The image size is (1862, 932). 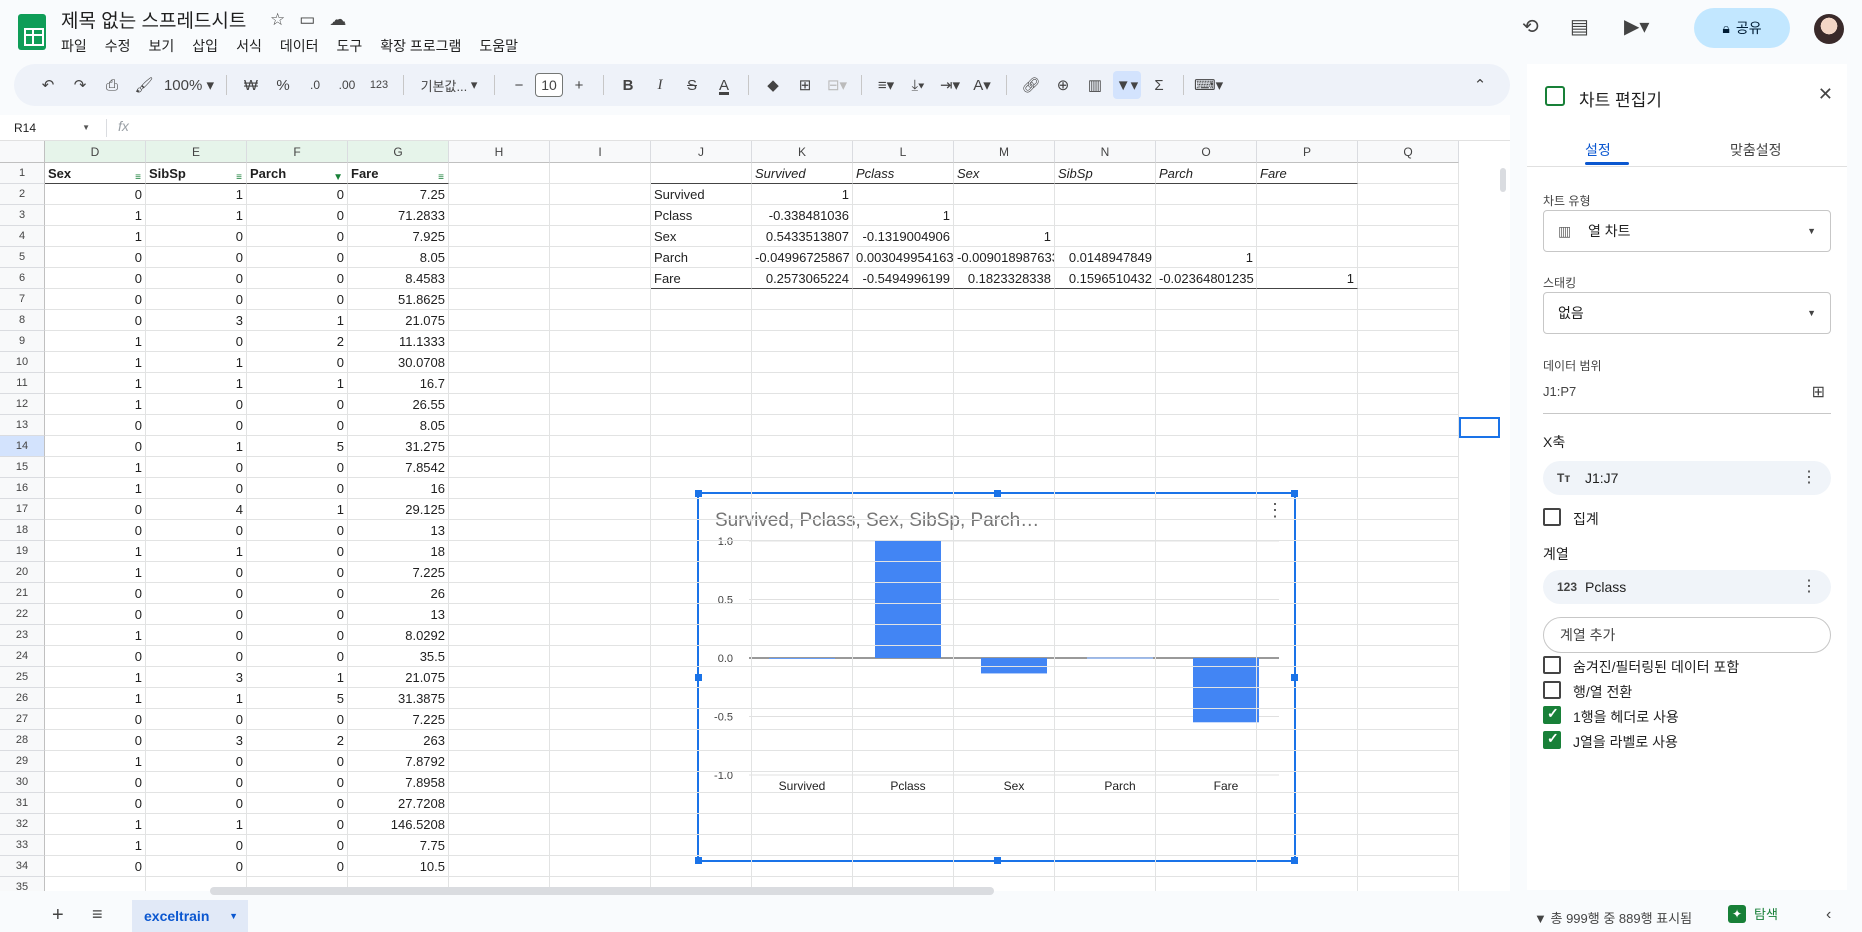 What do you see at coordinates (297, 698) in the screenshot?
I see `grid-cell: 5` at bounding box center [297, 698].